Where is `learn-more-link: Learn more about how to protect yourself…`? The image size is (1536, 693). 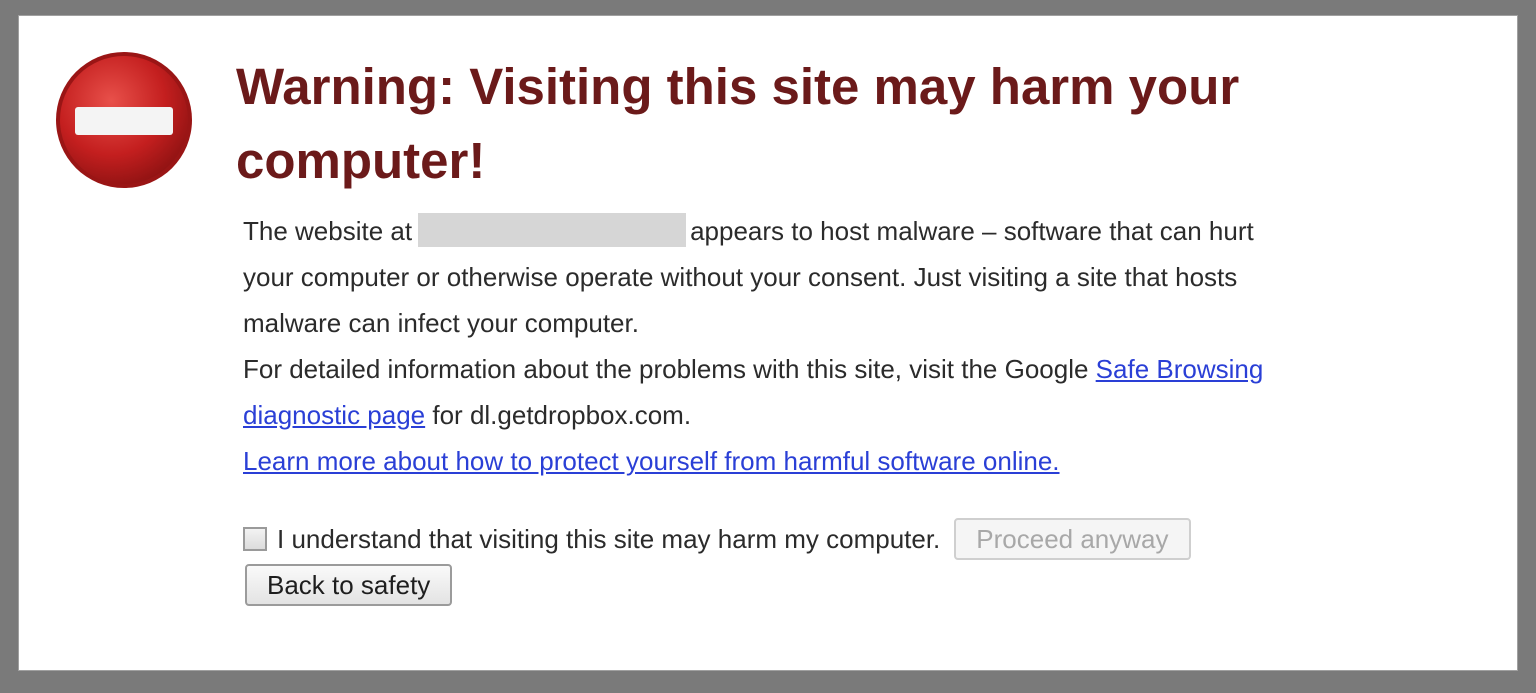 learn-more-link: Learn more about how to protect yourself… is located at coordinates (651, 461).